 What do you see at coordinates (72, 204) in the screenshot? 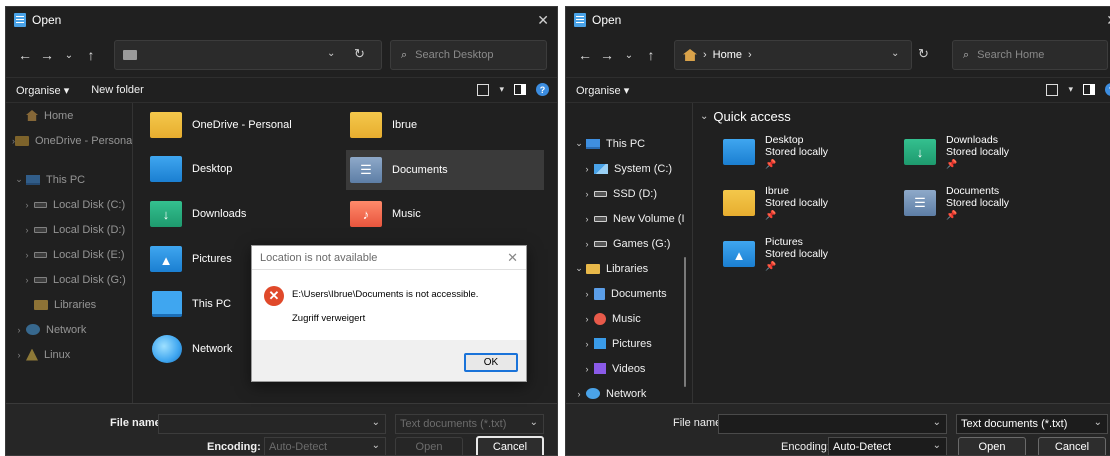
I see `nav-item-local-disk-c: › Local Disk (C:)` at bounding box center [72, 204].